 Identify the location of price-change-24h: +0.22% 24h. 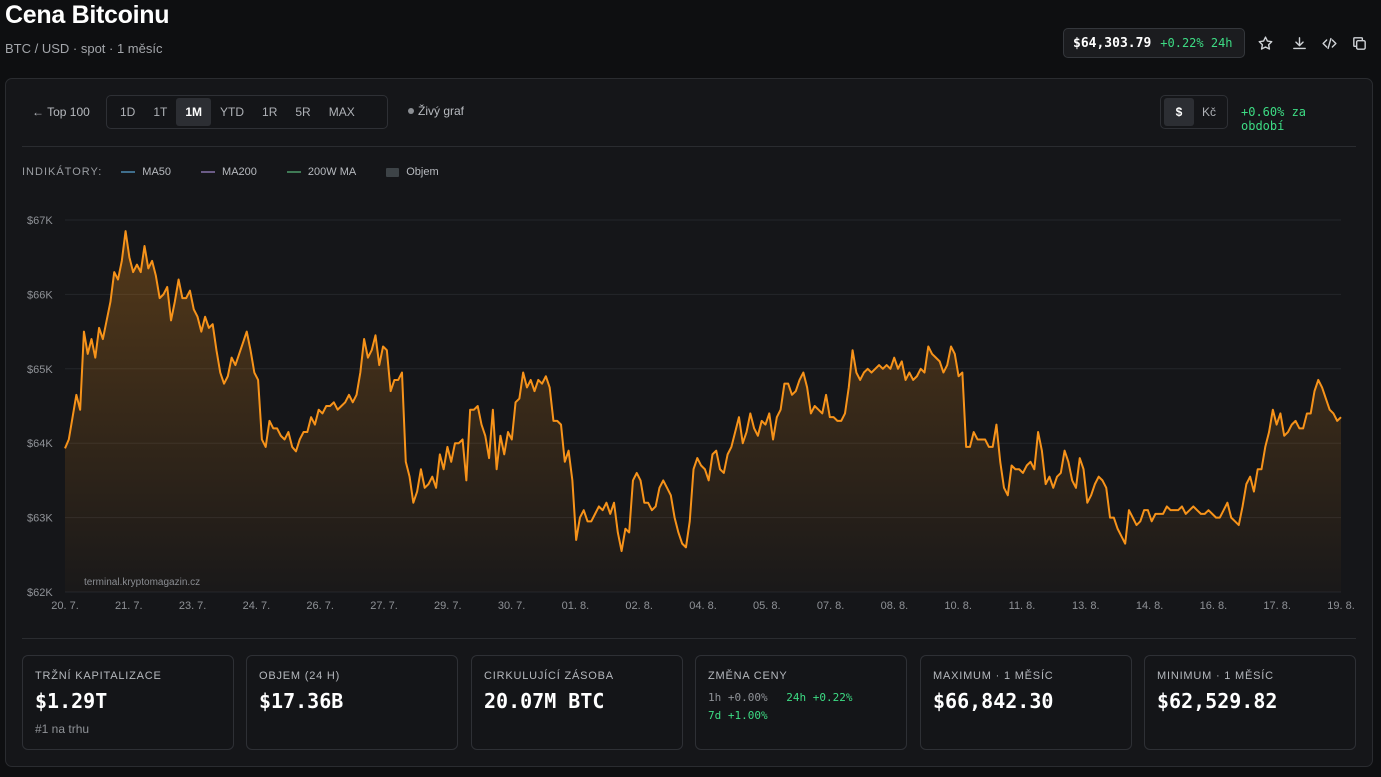
(1196, 43).